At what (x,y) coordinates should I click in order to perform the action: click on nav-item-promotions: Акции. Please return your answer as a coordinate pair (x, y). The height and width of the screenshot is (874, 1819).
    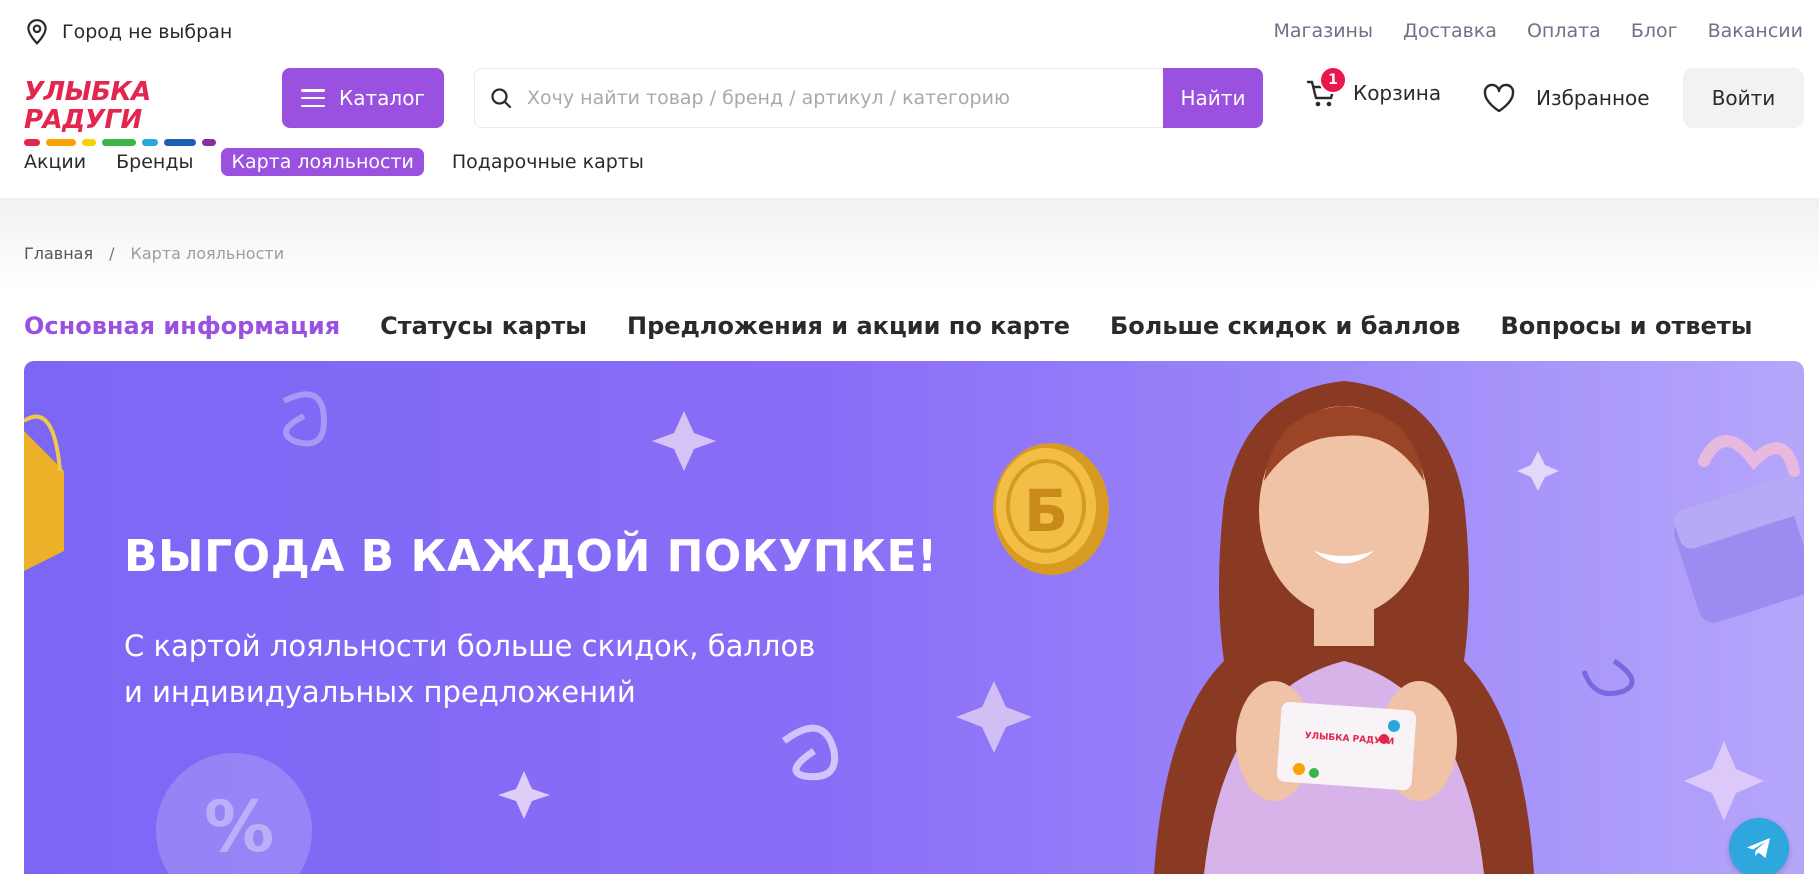
    Looking at the image, I should click on (55, 162).